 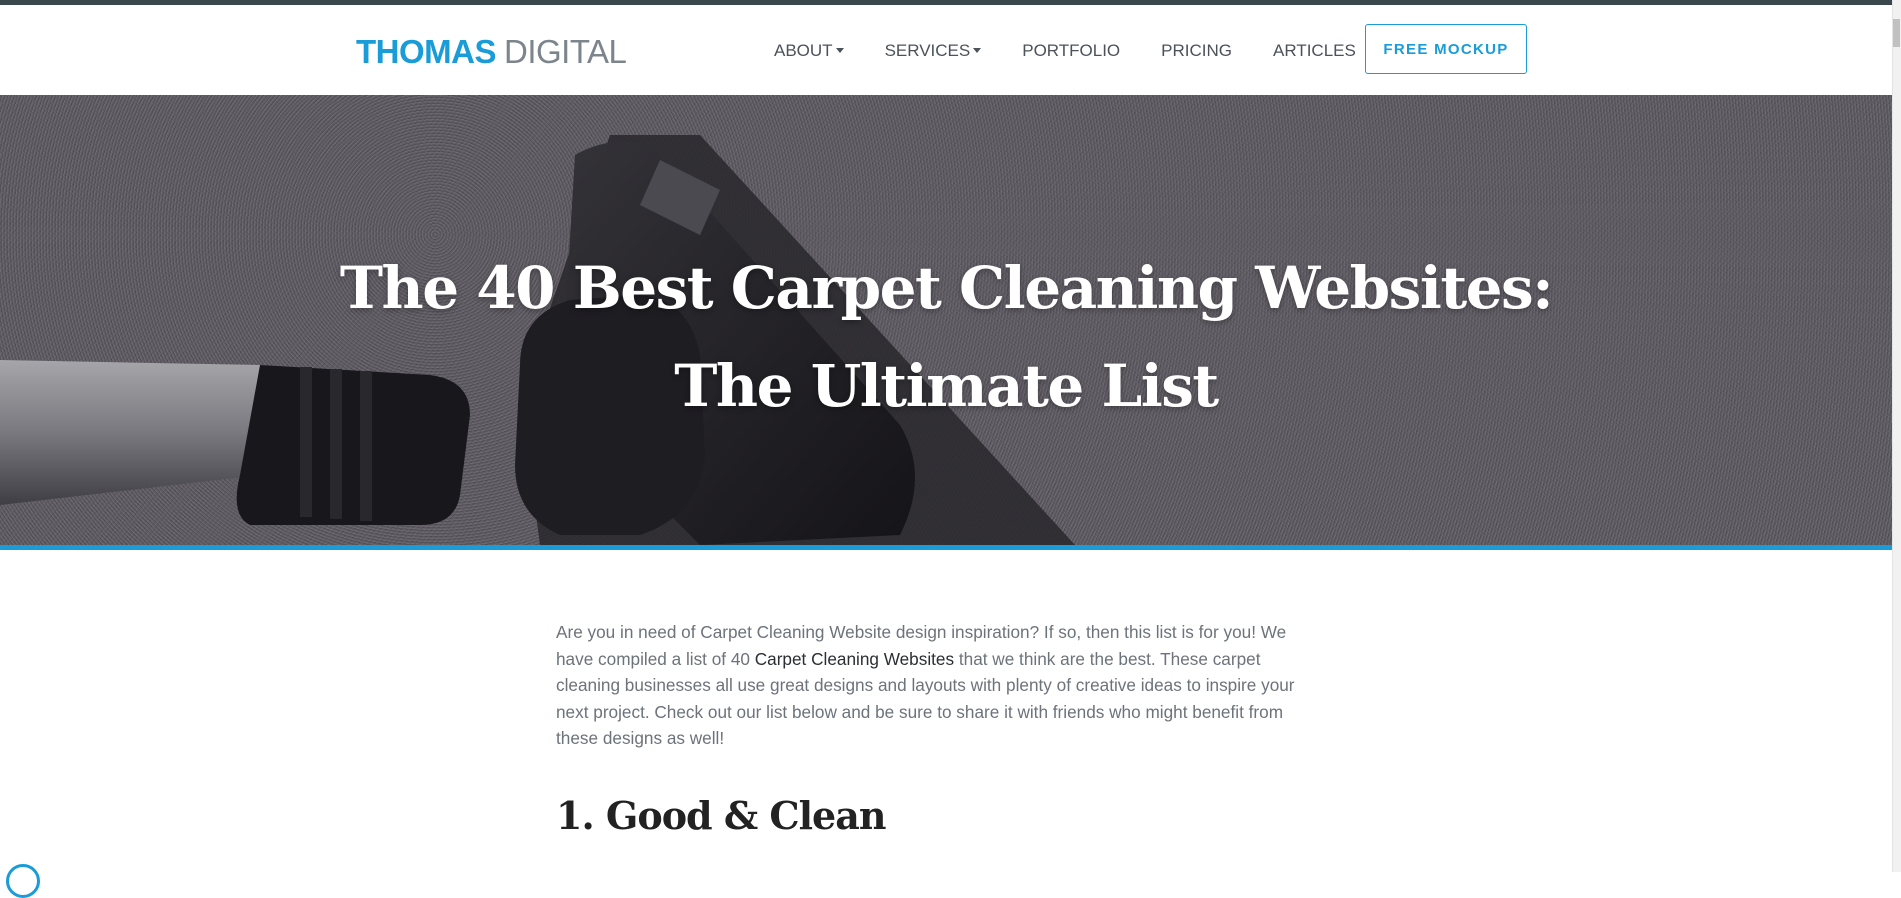 What do you see at coordinates (1896, 436) in the screenshot?
I see `page-scrollbar` at bounding box center [1896, 436].